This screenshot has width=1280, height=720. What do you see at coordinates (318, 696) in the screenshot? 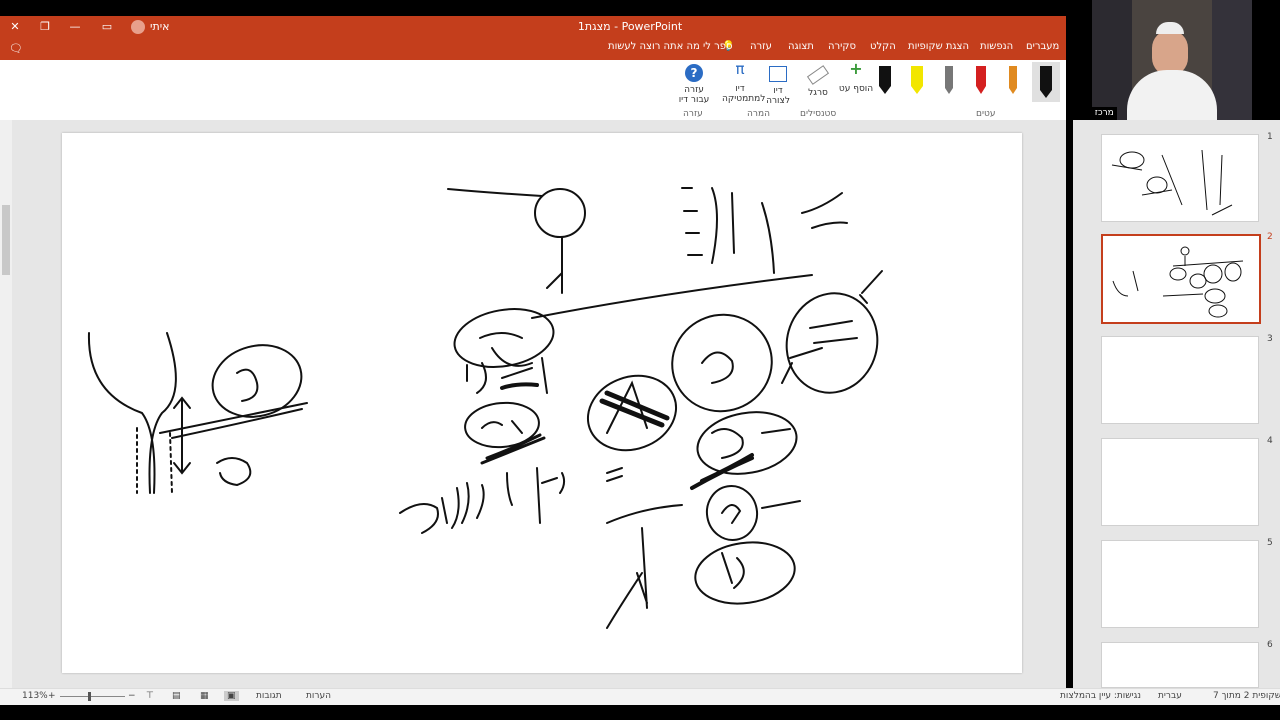
I see `notes-button: הערות` at bounding box center [318, 696].